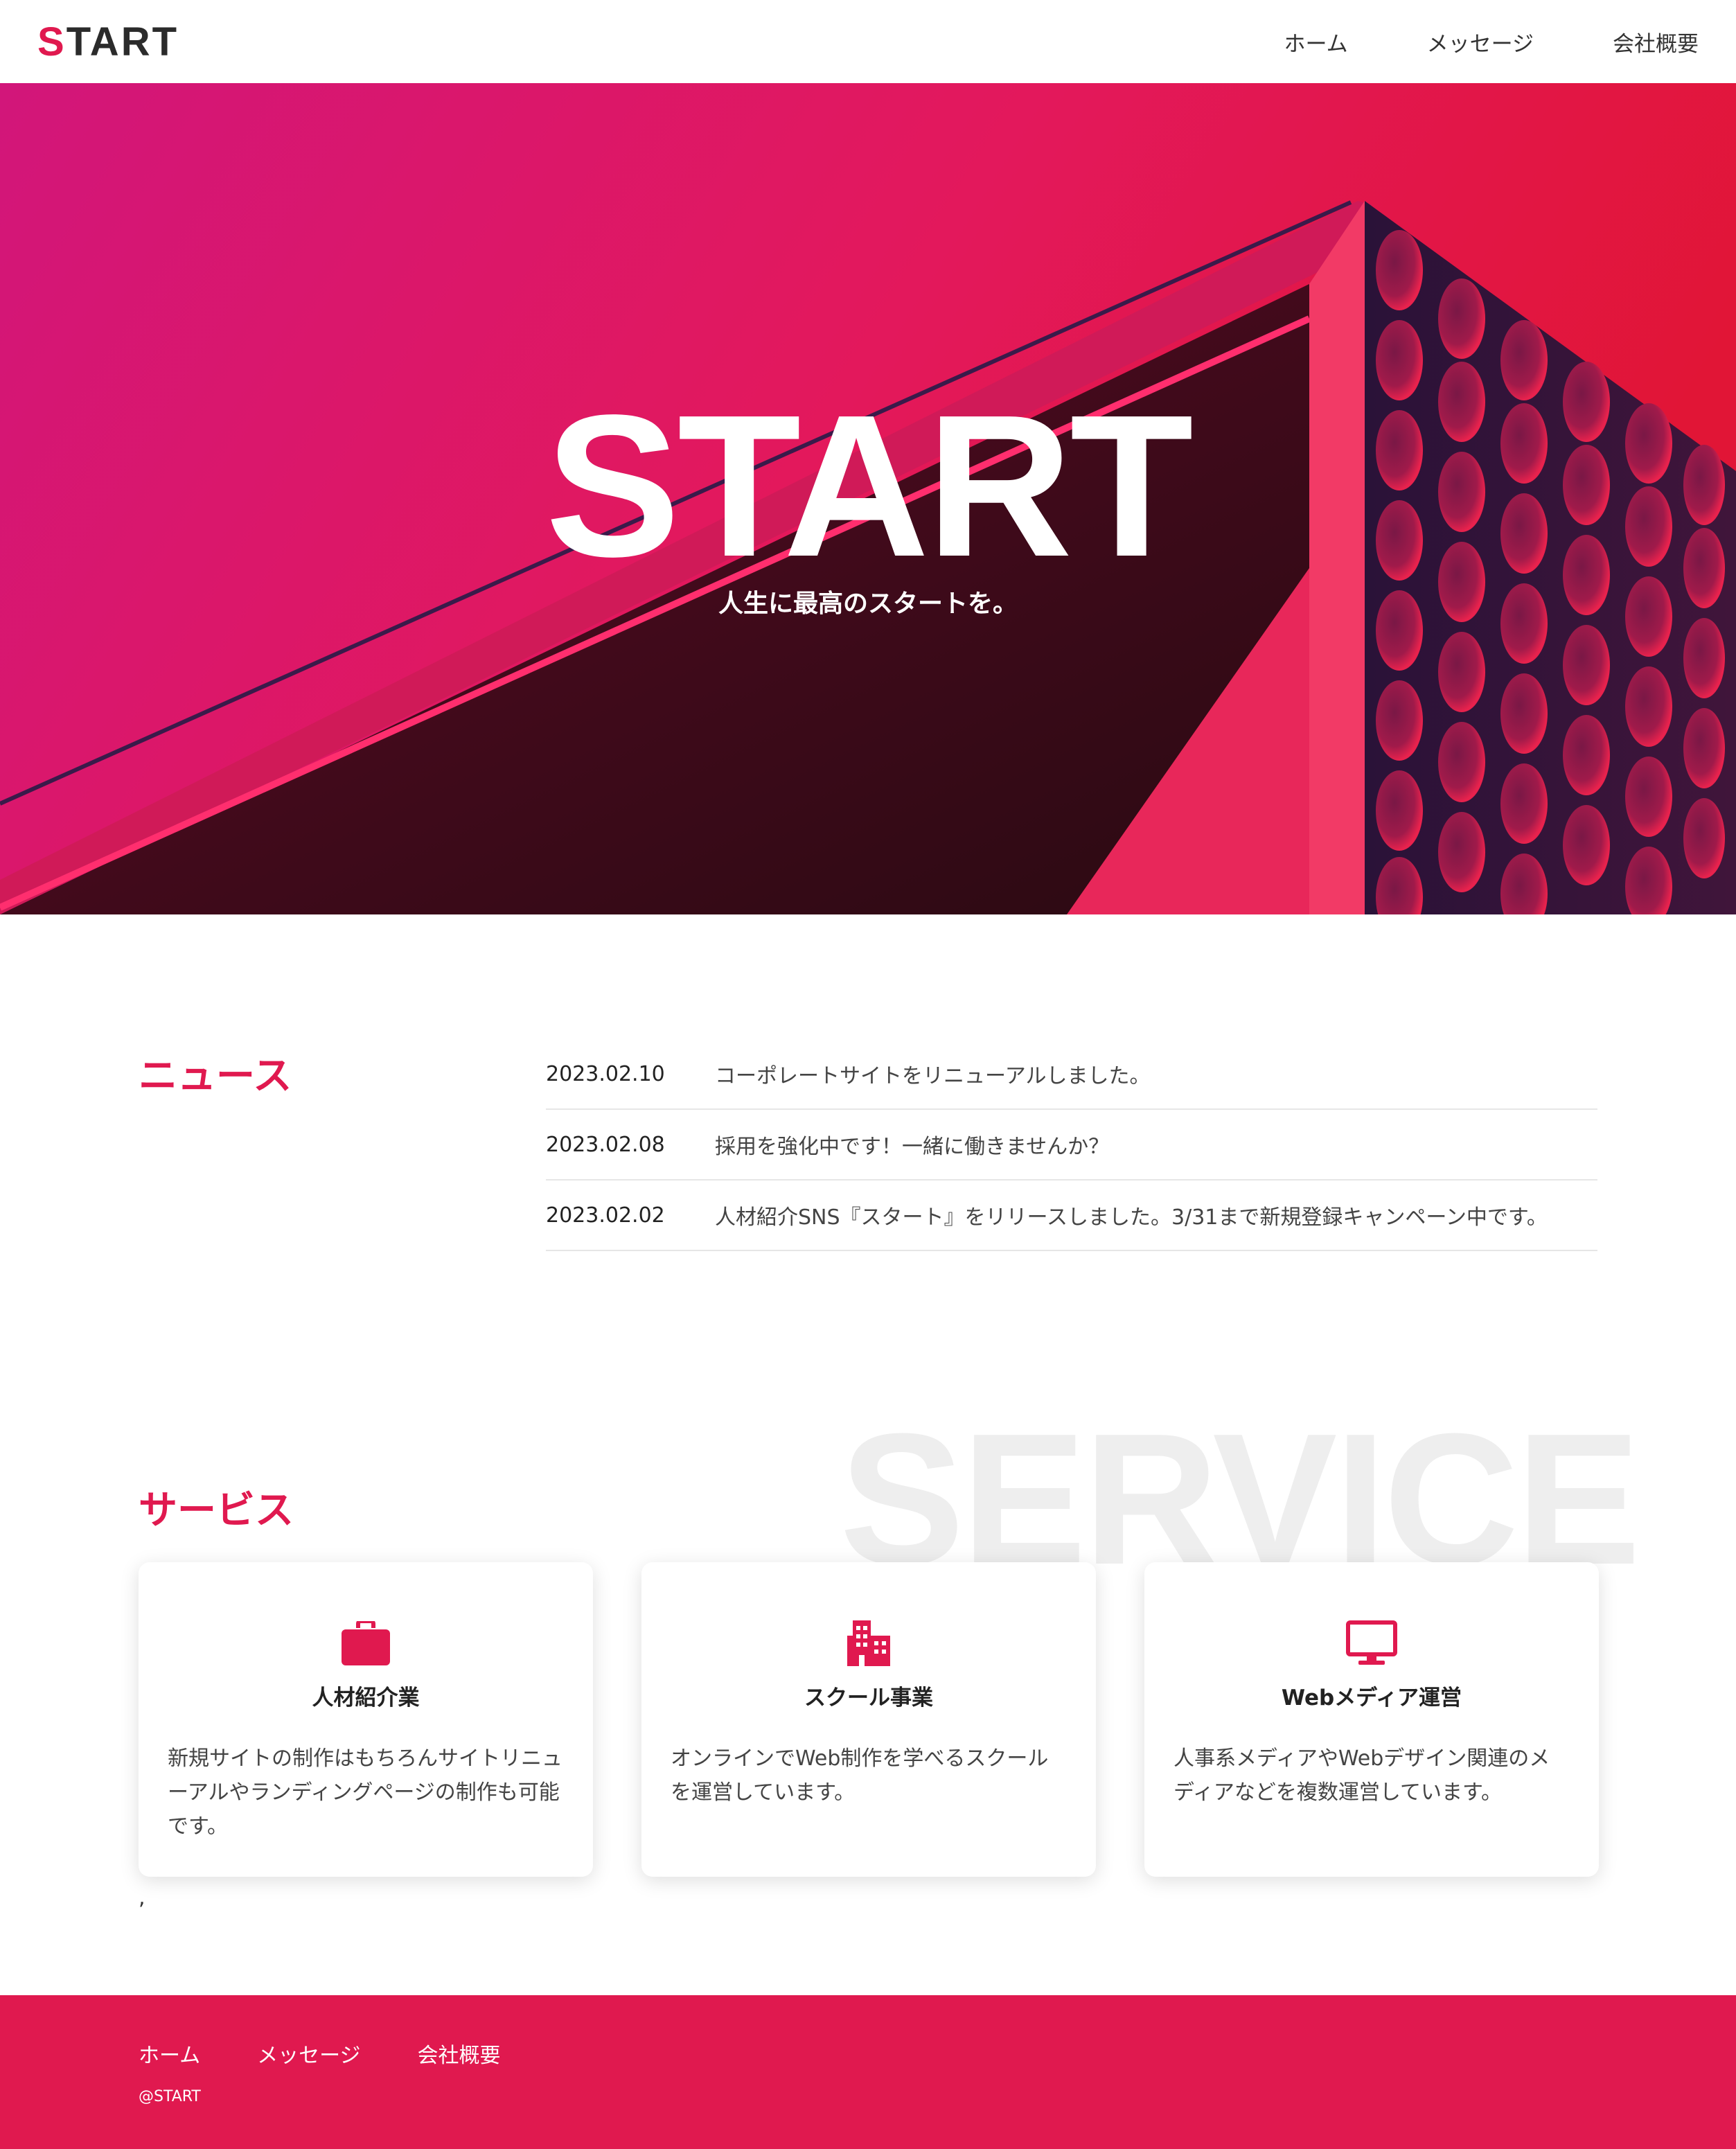  Describe the element at coordinates (170, 2097) in the screenshot. I see `copyright: @START` at that location.